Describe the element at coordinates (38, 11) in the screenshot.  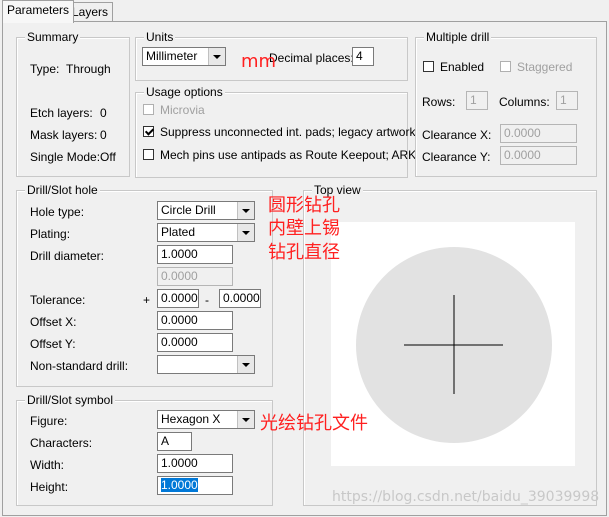
I see `tab-parameters: Parameters` at that location.